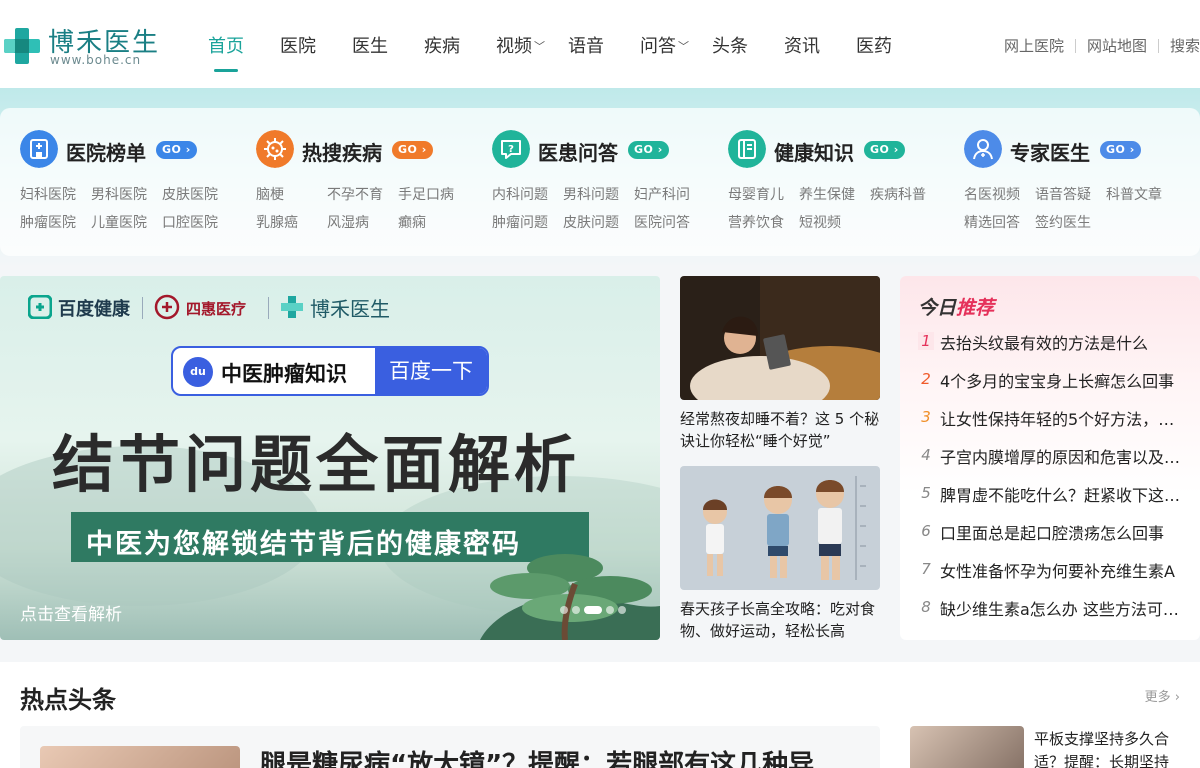 Image resolution: width=1200 pixels, height=768 pixels. What do you see at coordinates (48, 222) in the screenshot?
I see `category-link: 肿瘤医院` at bounding box center [48, 222].